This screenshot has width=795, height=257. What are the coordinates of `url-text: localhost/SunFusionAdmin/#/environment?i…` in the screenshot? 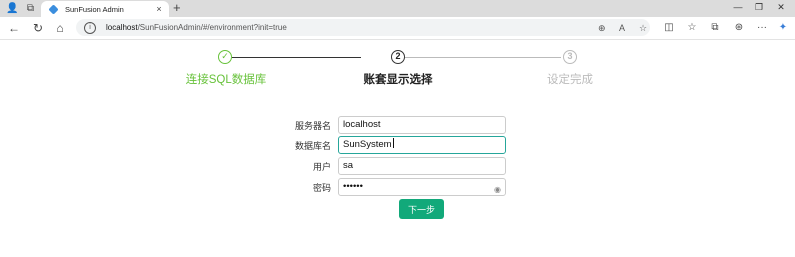 It's located at (196, 27).